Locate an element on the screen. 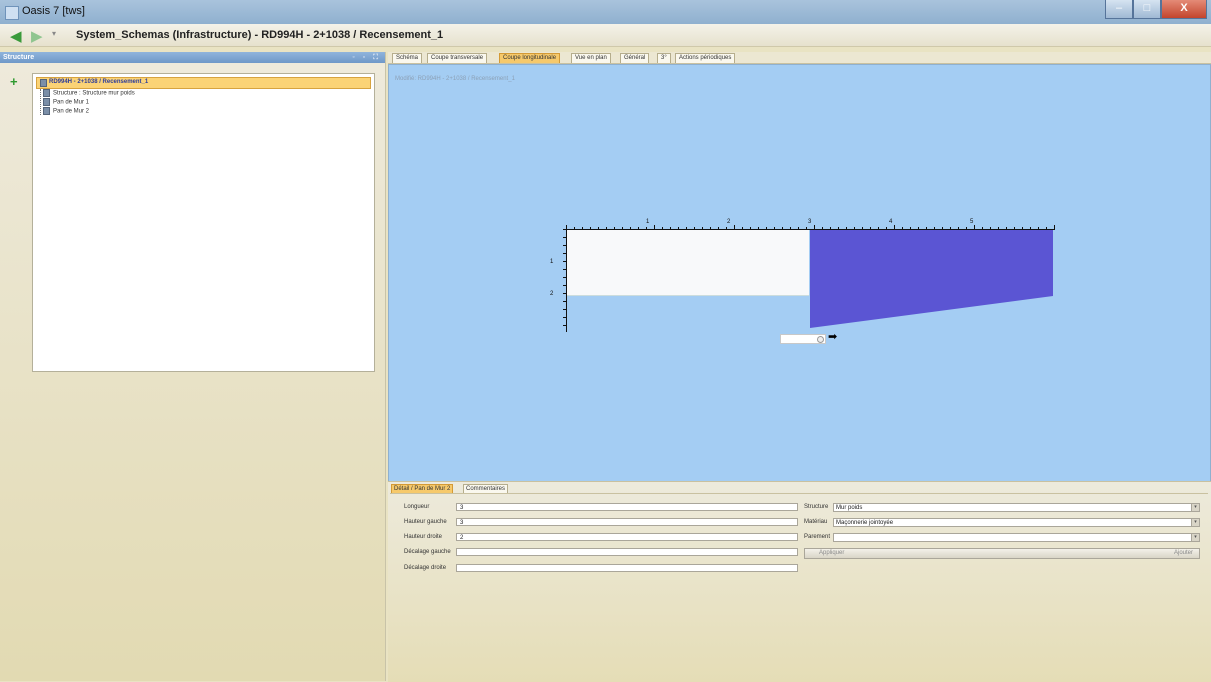  materiau-value: Maçonnerie jointoyée is located at coordinates (865, 523).